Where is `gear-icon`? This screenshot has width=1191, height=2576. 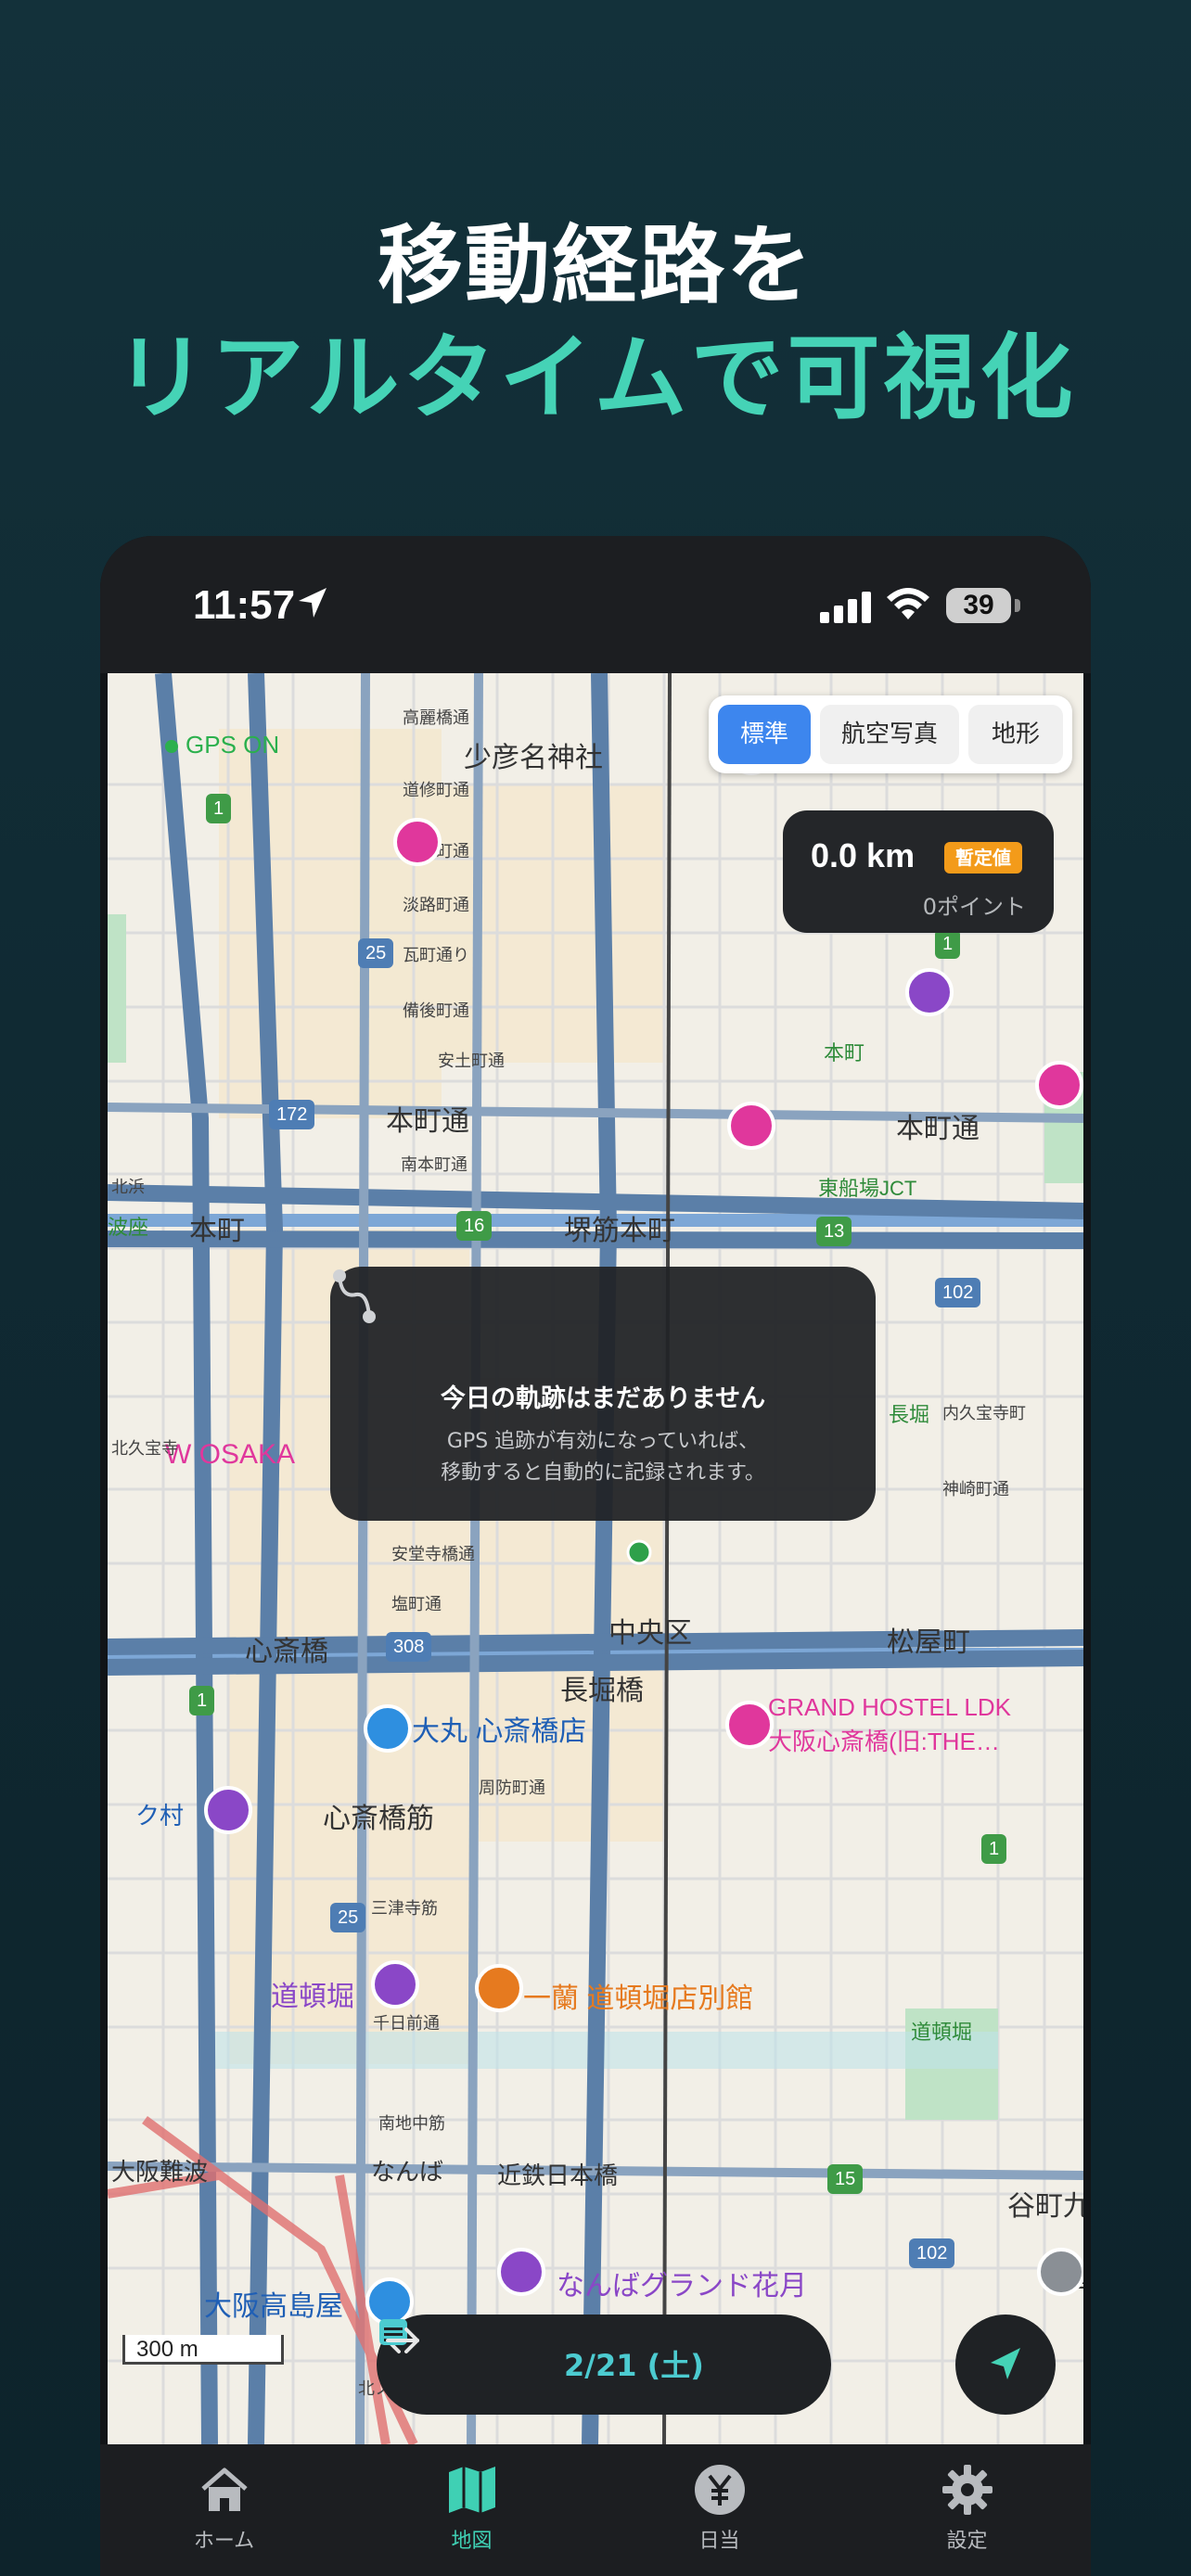
gear-icon is located at coordinates (967, 2490).